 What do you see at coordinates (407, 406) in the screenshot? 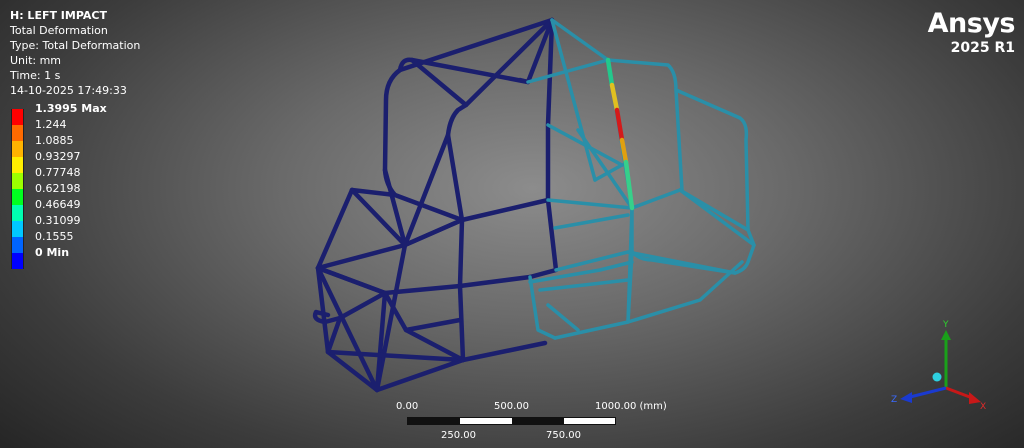
I see `scale-label-0: 0.00` at bounding box center [407, 406].